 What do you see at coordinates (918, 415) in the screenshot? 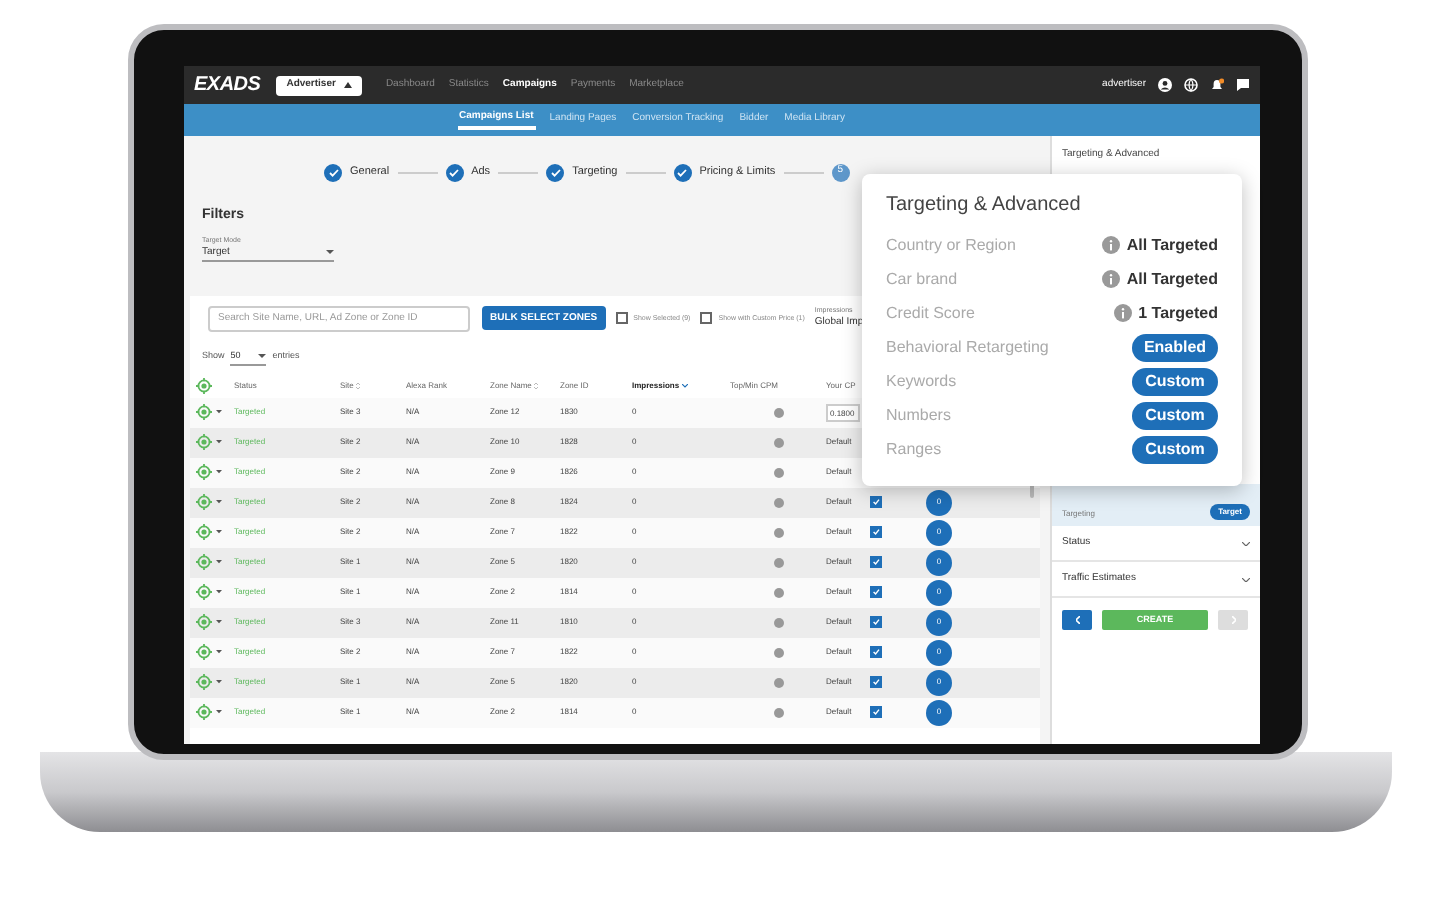
I see `field-label: Numbers` at bounding box center [918, 415].